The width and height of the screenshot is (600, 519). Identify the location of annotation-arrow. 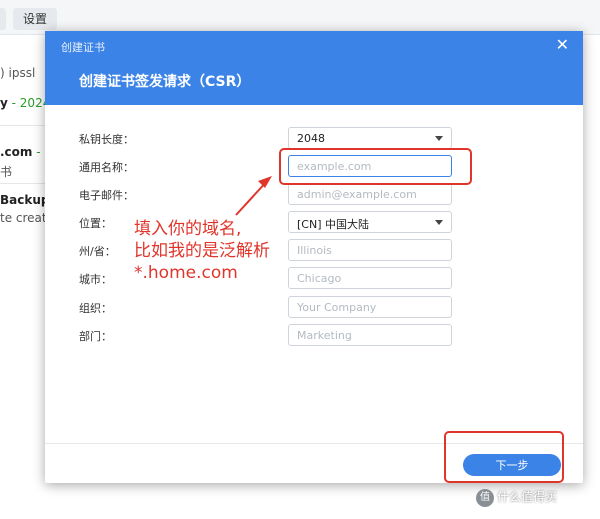
(253, 196).